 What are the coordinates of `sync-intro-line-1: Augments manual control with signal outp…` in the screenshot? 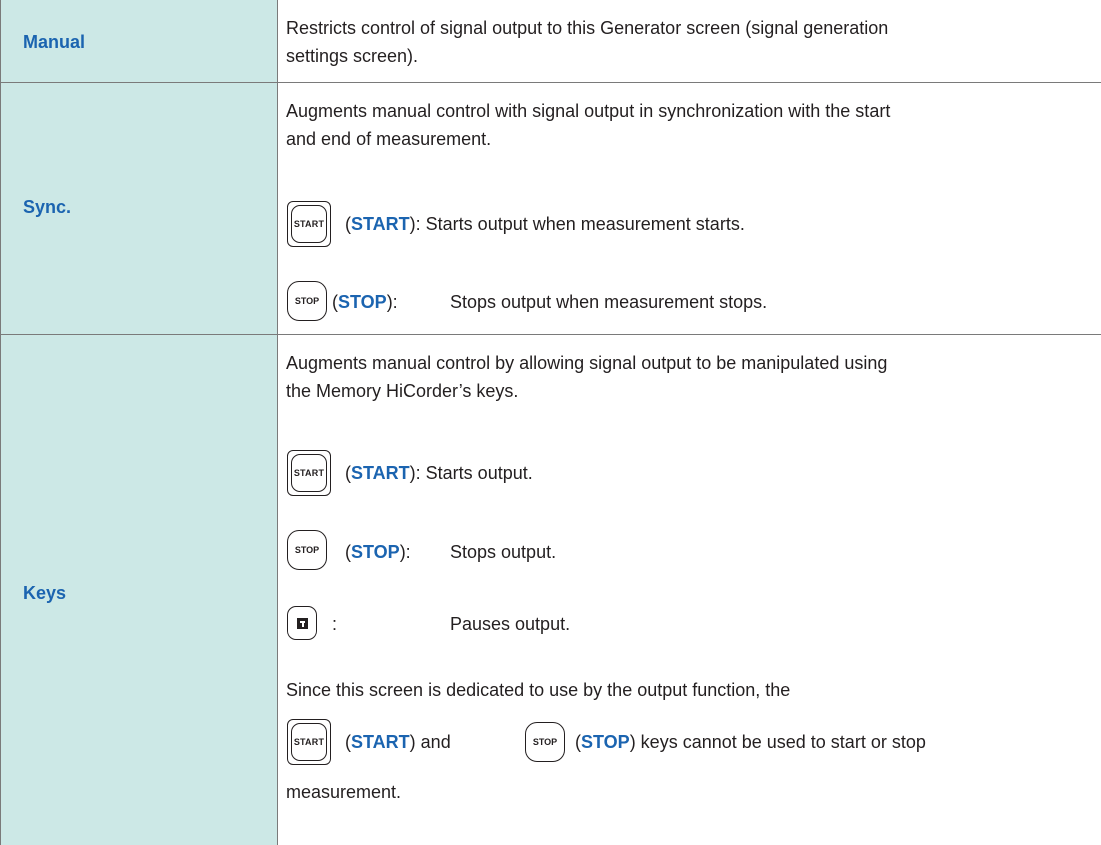 It's located at (588, 111).